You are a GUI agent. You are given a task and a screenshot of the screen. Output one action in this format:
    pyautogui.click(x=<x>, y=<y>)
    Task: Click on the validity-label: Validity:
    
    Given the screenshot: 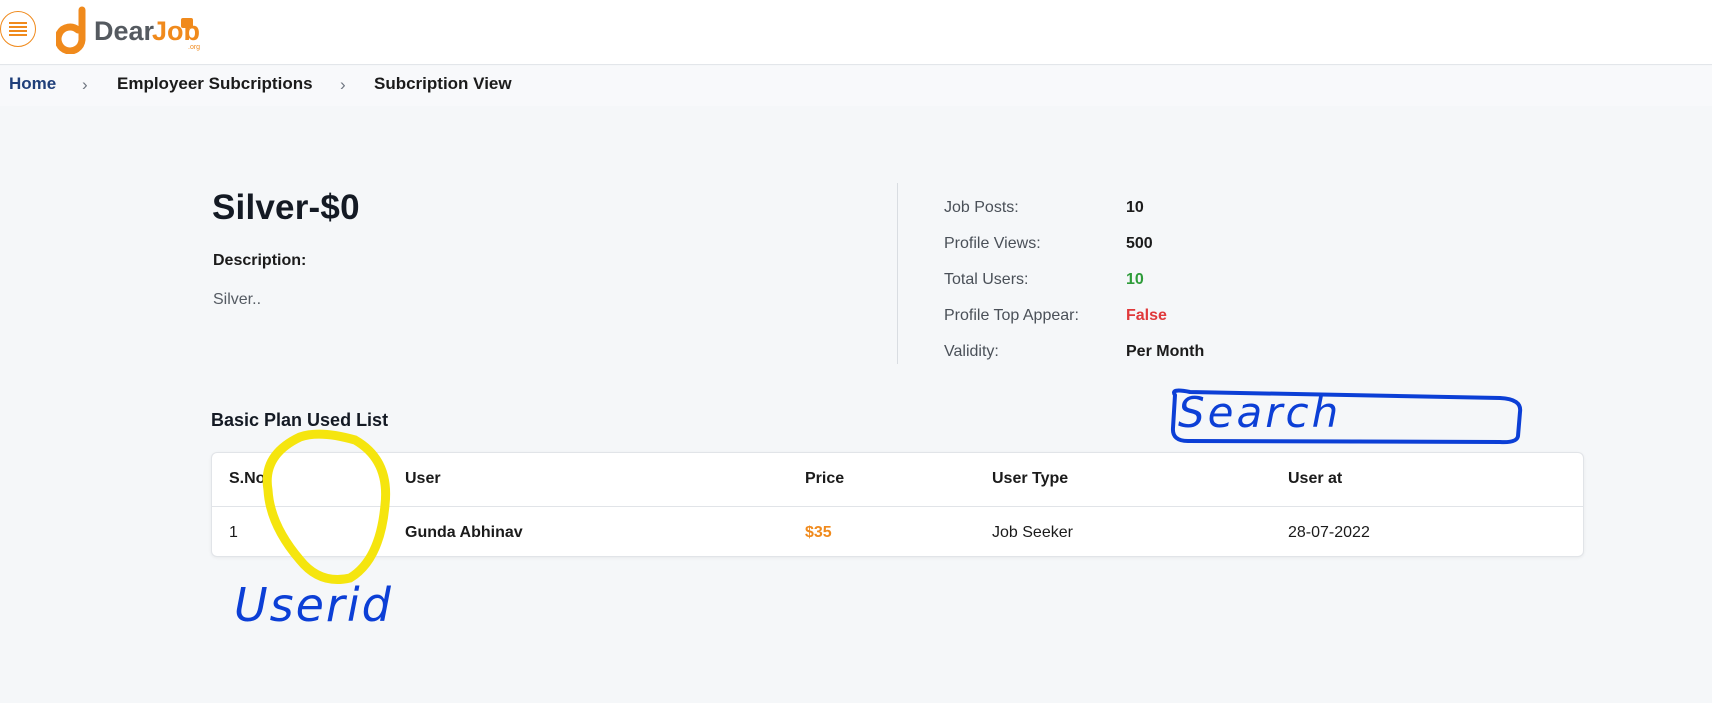 What is the action you would take?
    pyautogui.click(x=971, y=351)
    